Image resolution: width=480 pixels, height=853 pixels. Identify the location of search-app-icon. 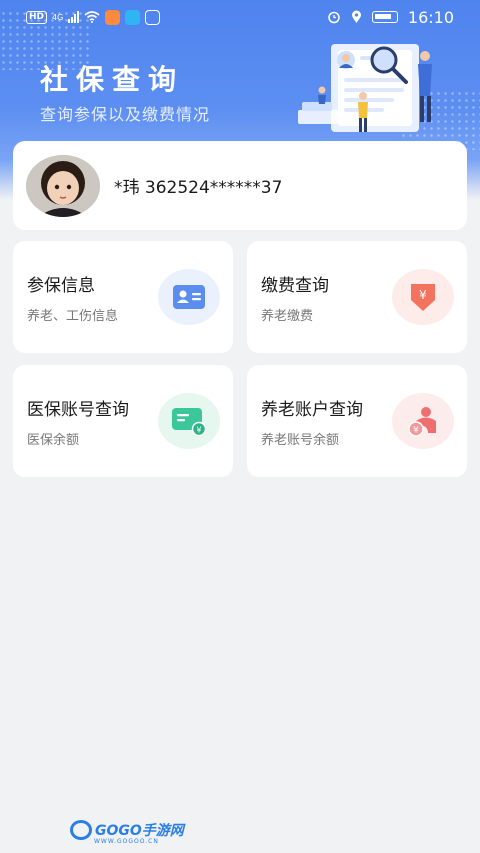
(133, 17).